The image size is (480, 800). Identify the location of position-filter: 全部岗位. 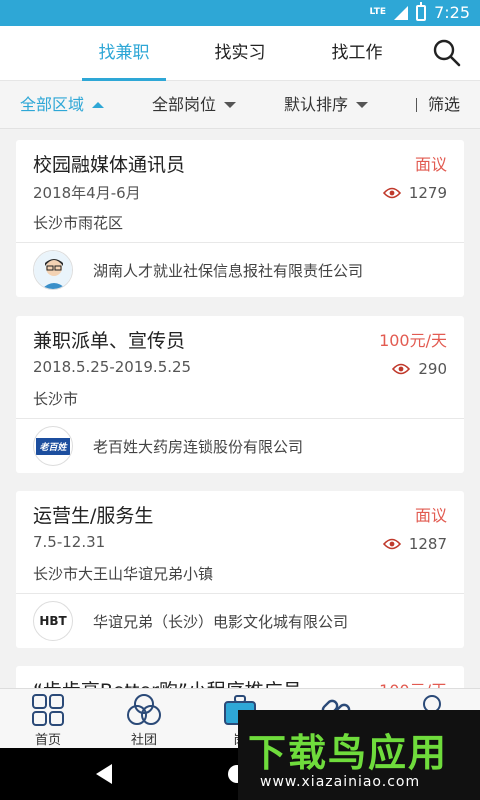
(194, 105).